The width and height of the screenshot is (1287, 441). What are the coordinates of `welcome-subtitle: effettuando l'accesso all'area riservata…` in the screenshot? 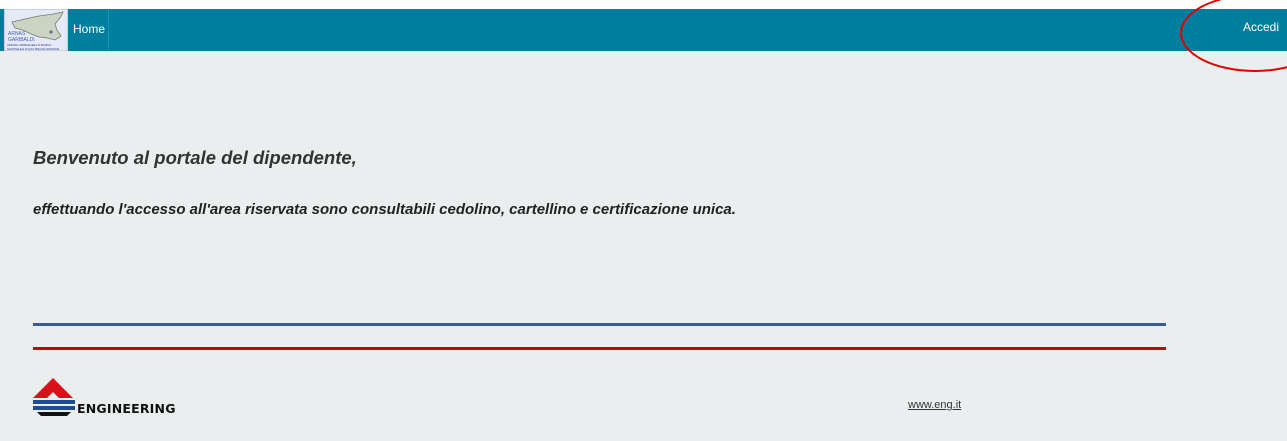 It's located at (384, 209).